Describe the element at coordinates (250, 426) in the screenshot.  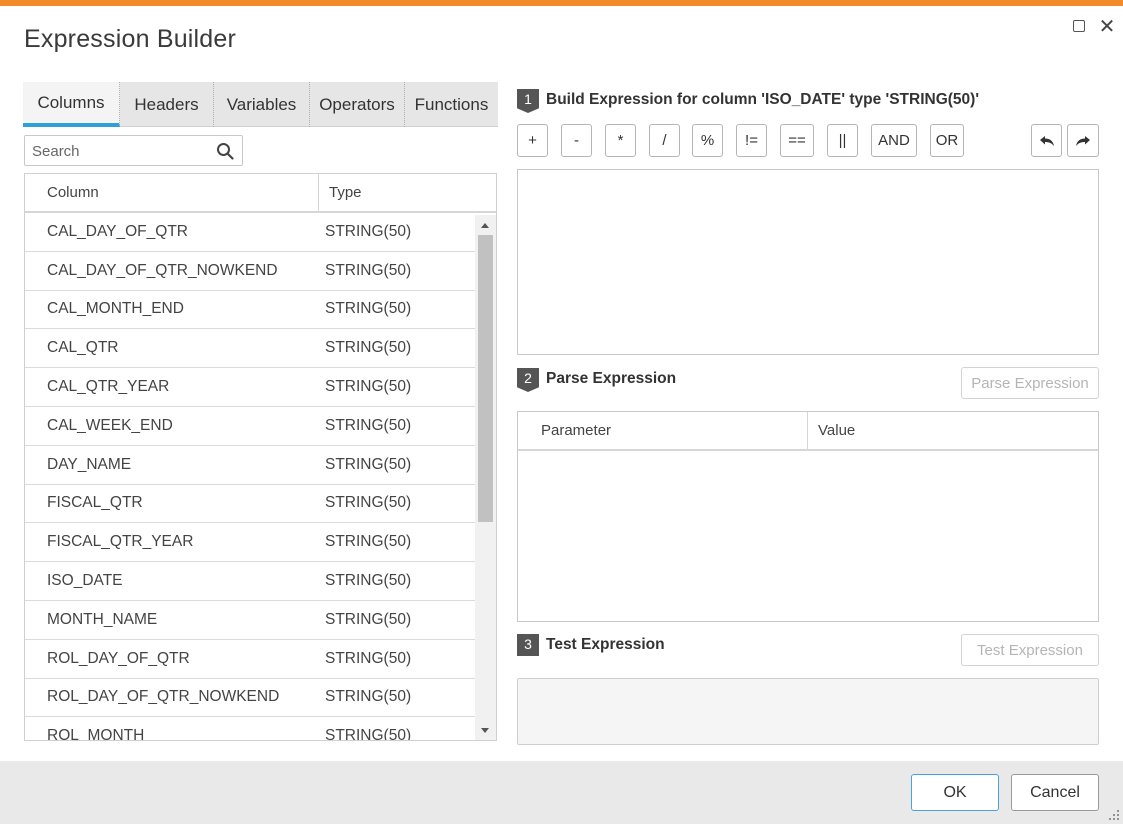
I see `table-row: CAL_WEEK_END STRING(50)` at that location.